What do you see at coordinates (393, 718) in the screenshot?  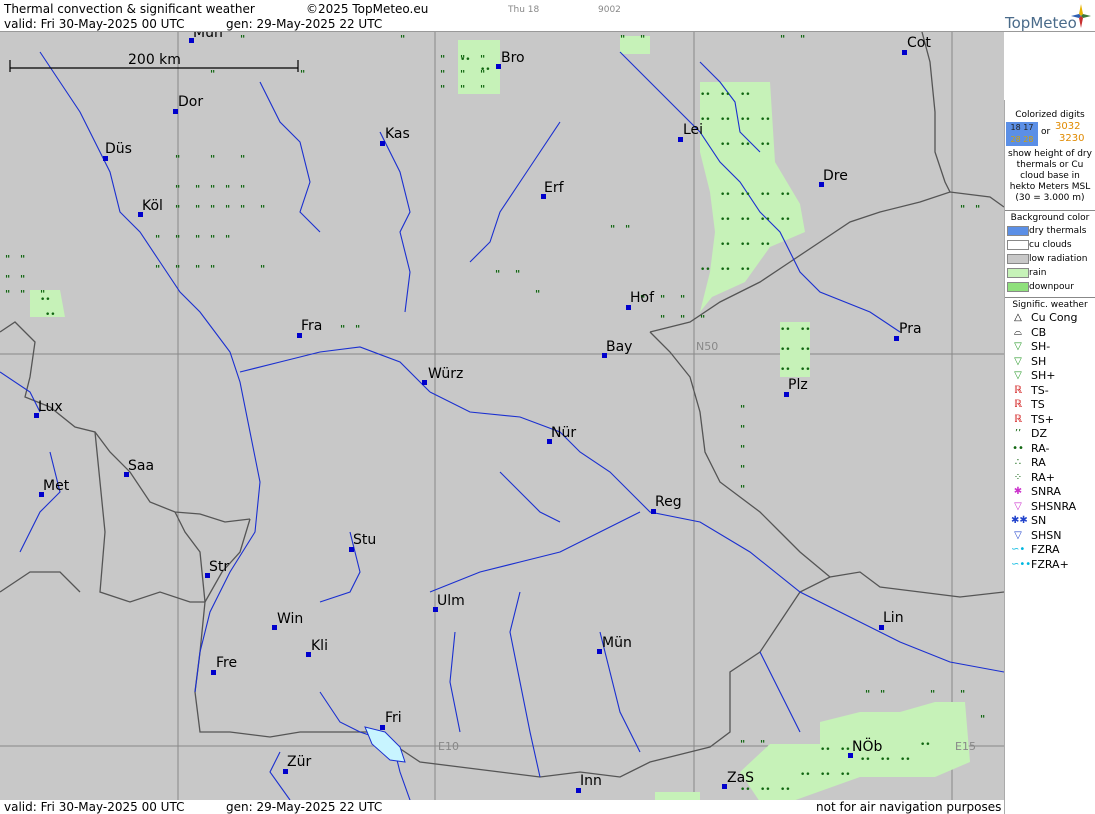 I see `city-label: Fri` at bounding box center [393, 718].